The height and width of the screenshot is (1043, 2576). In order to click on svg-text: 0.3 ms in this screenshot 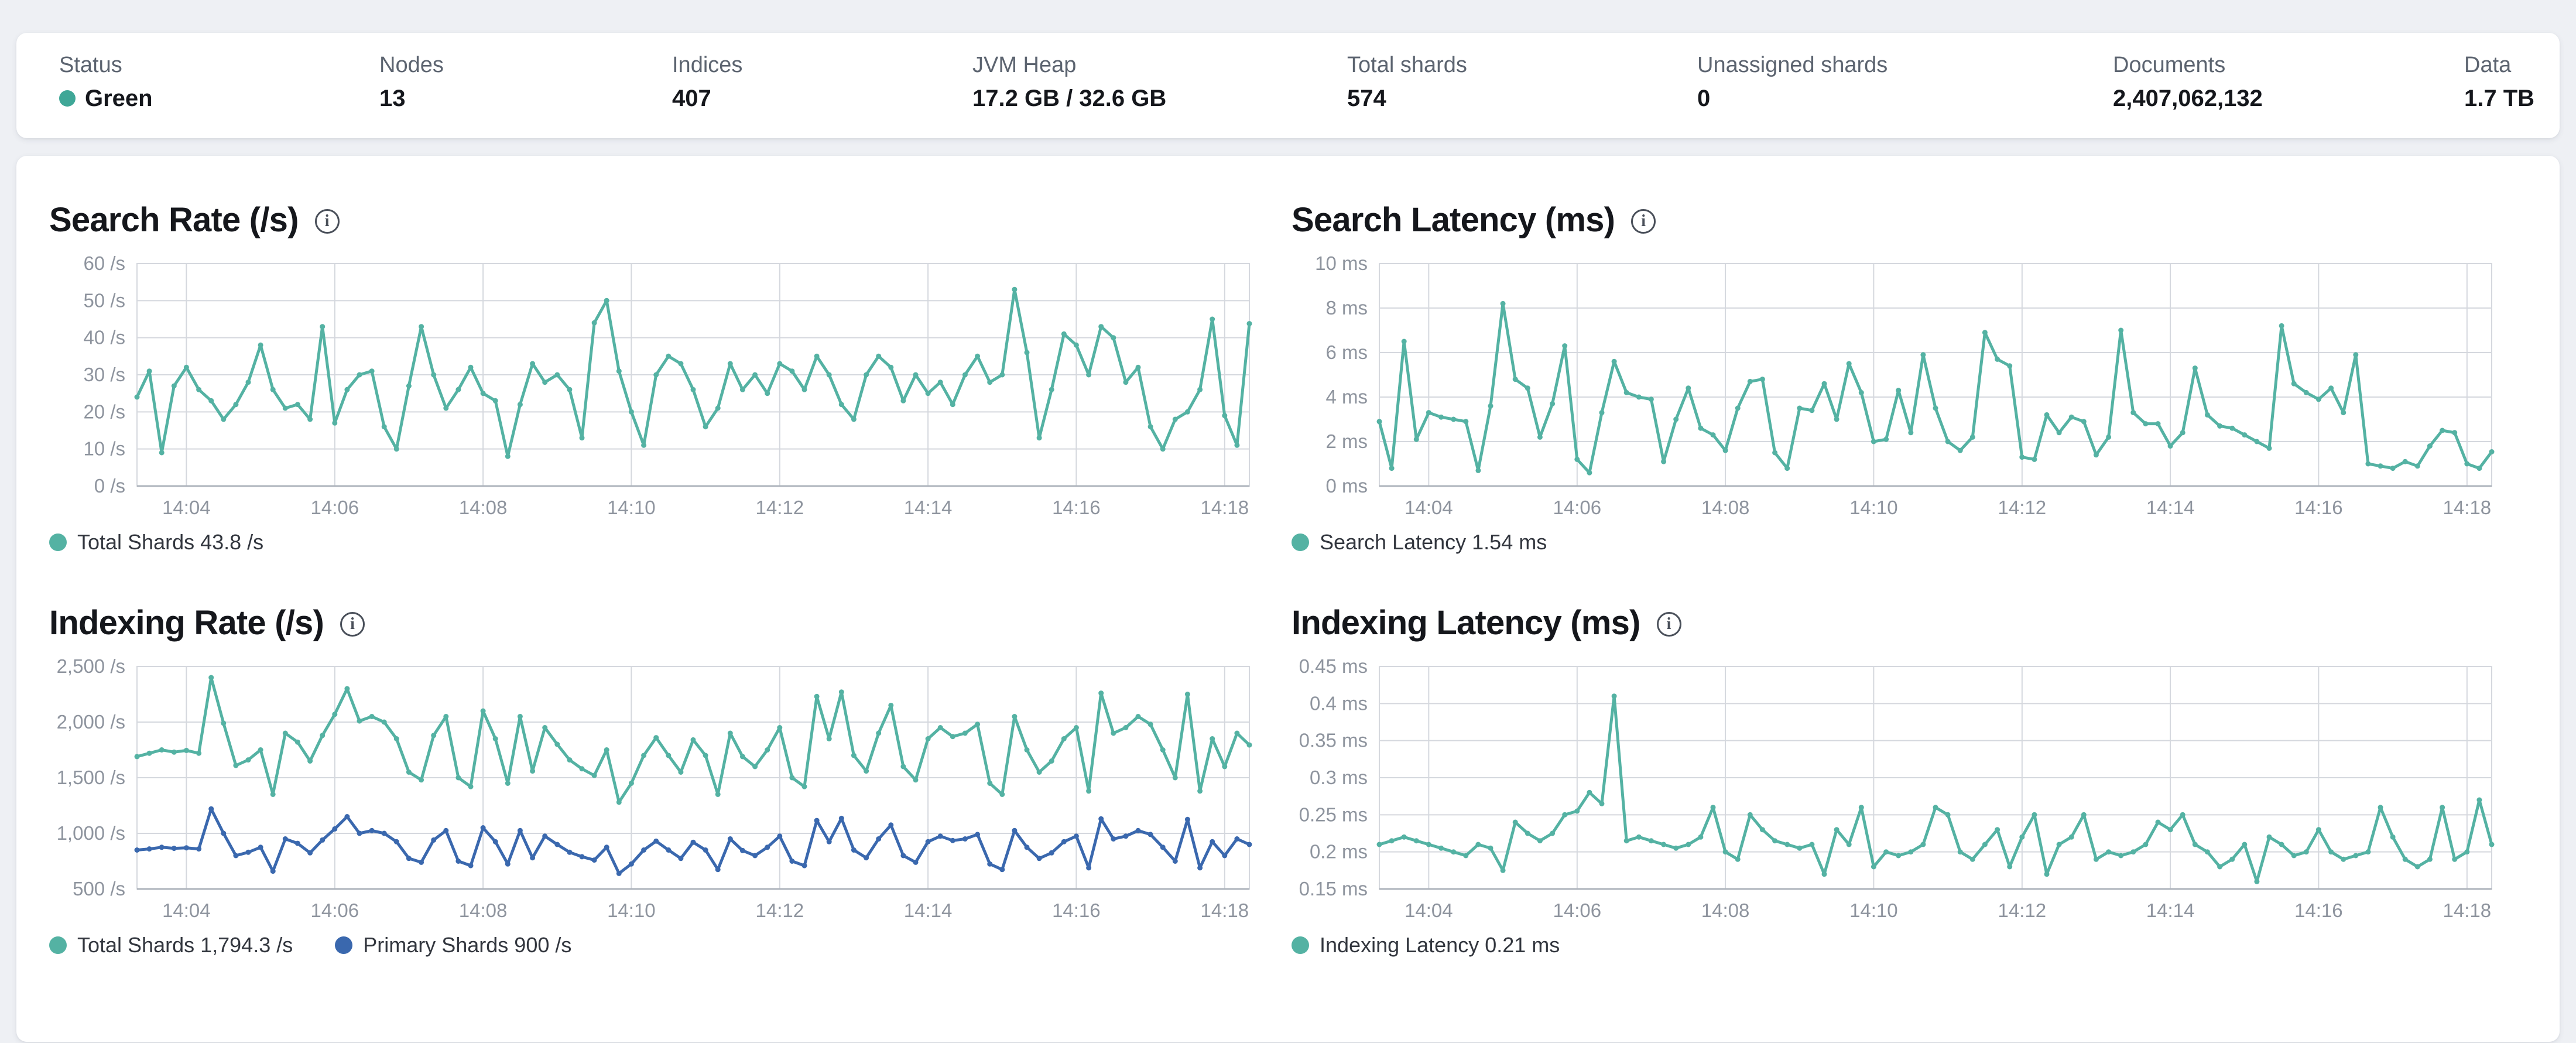, I will do `click(1339, 777)`.